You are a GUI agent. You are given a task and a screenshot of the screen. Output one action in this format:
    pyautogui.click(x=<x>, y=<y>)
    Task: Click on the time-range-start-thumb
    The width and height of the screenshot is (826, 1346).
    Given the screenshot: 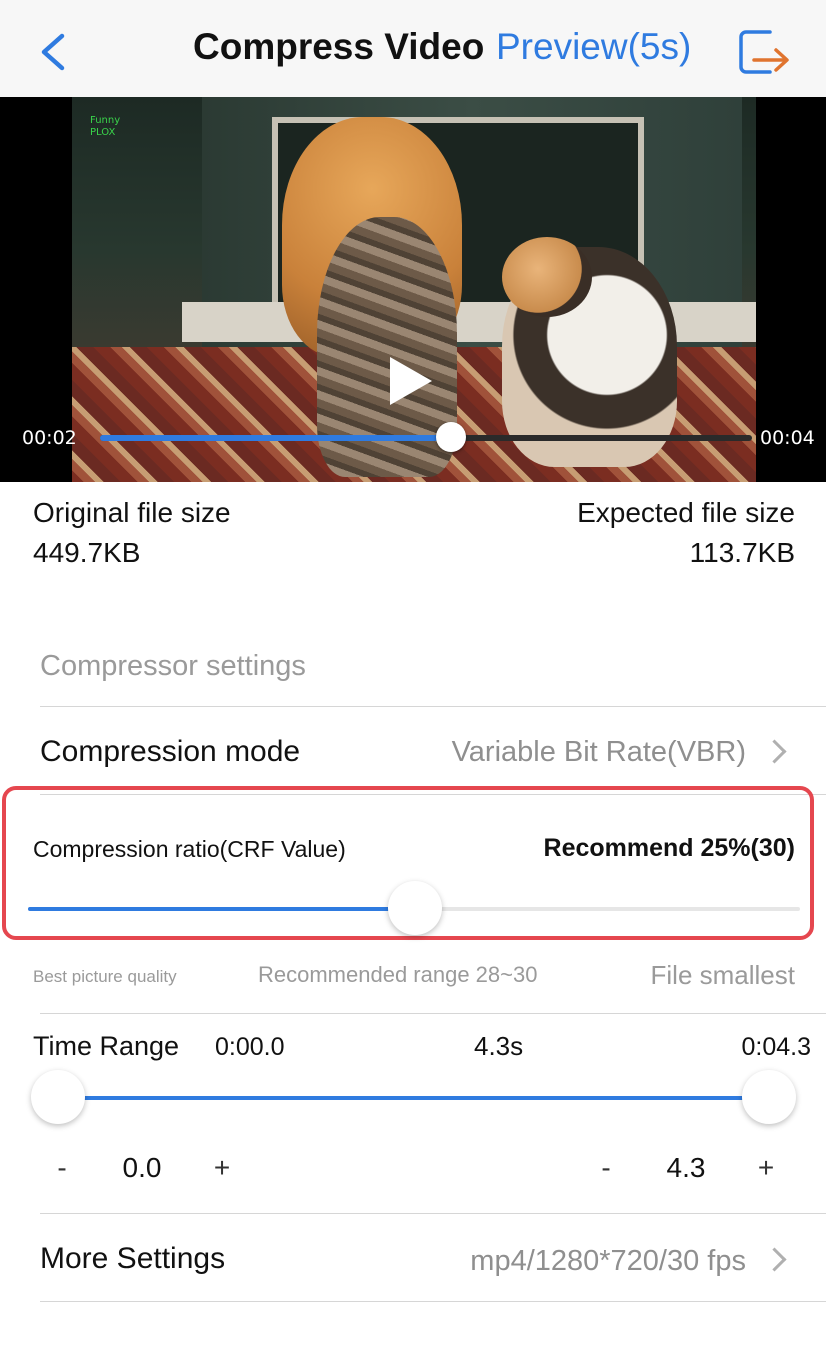 What is the action you would take?
    pyautogui.click(x=58, y=1097)
    